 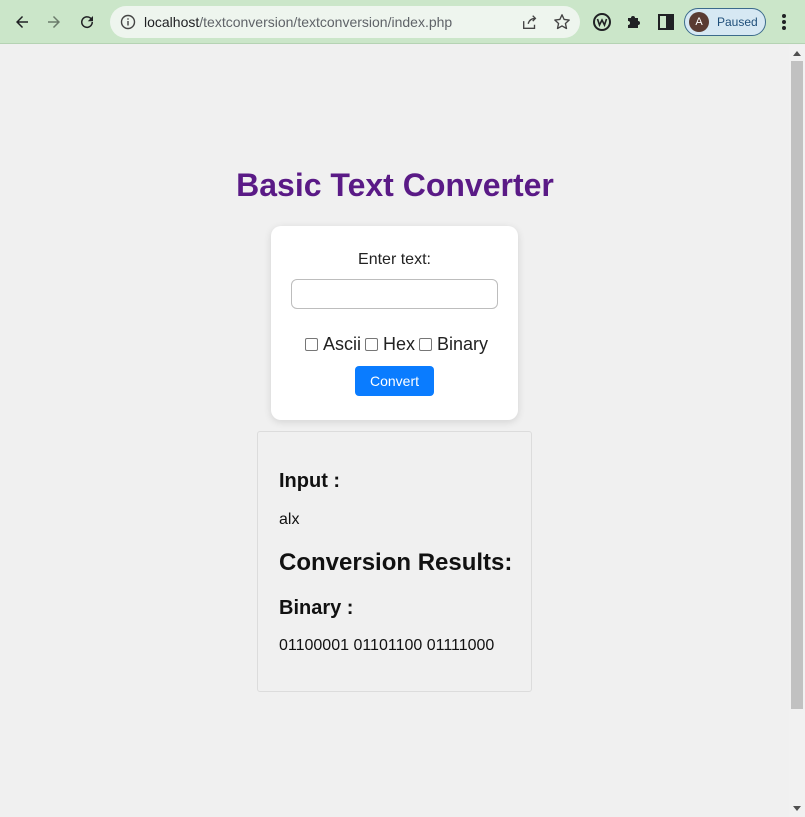 What do you see at coordinates (666, 22) in the screenshot?
I see `sidepanel-icon` at bounding box center [666, 22].